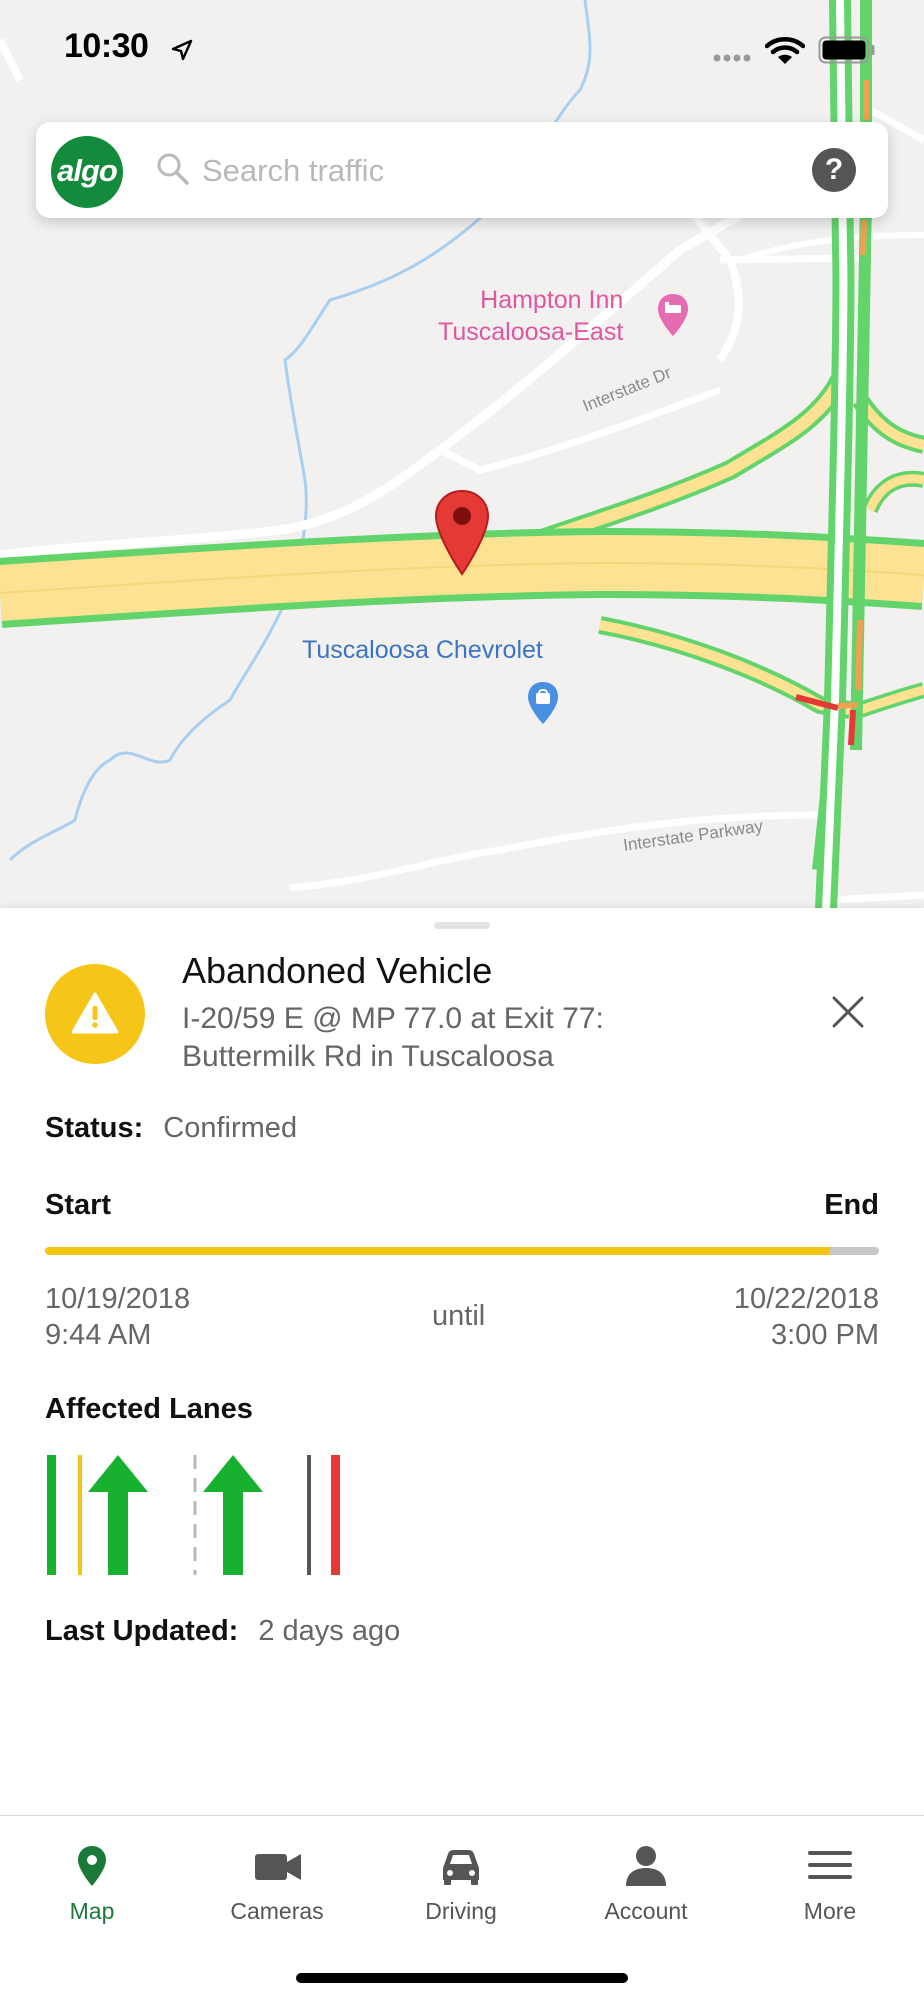 This screenshot has height=2001, width=924. Describe the element at coordinates (193, 1515) in the screenshot. I see `affected-lanes-diagram` at that location.